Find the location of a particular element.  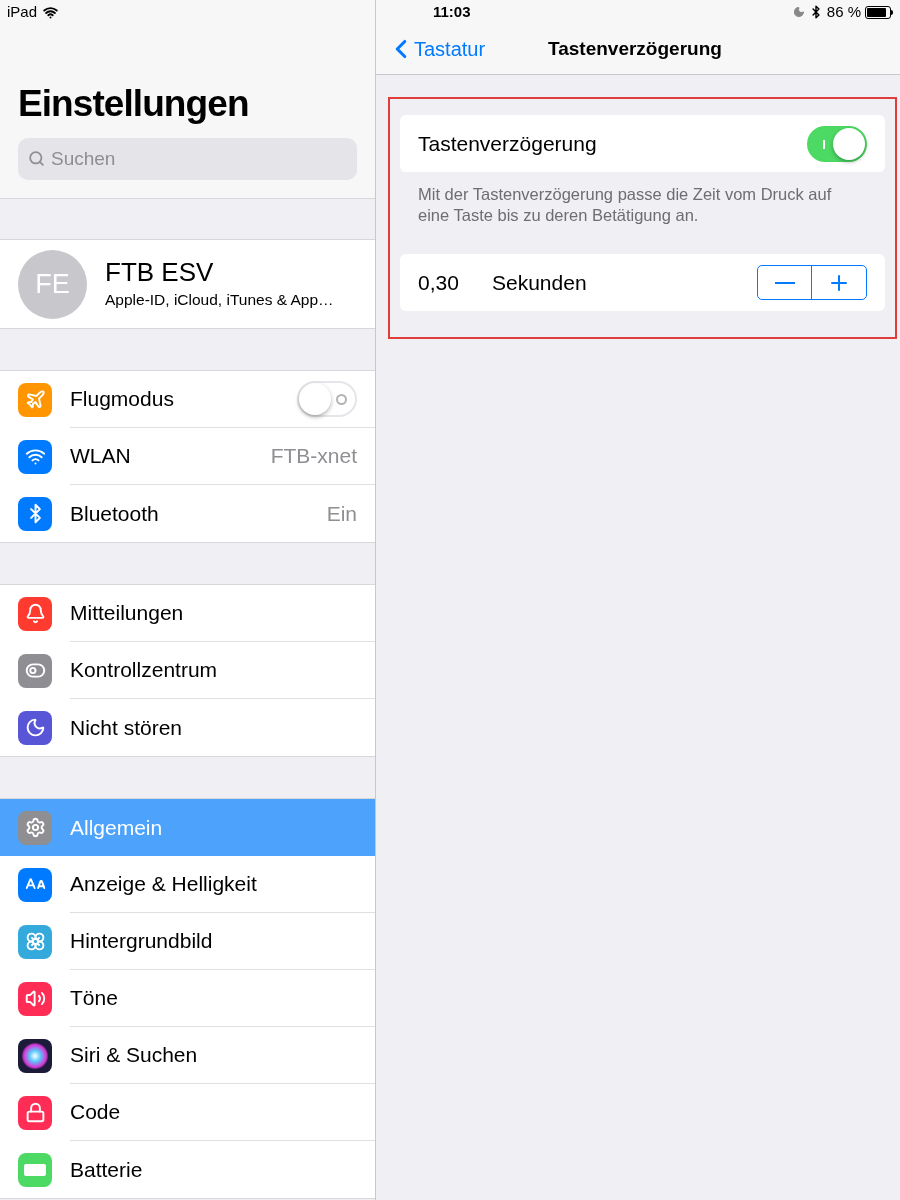

settings-row: Töne is located at coordinates (187, 998).